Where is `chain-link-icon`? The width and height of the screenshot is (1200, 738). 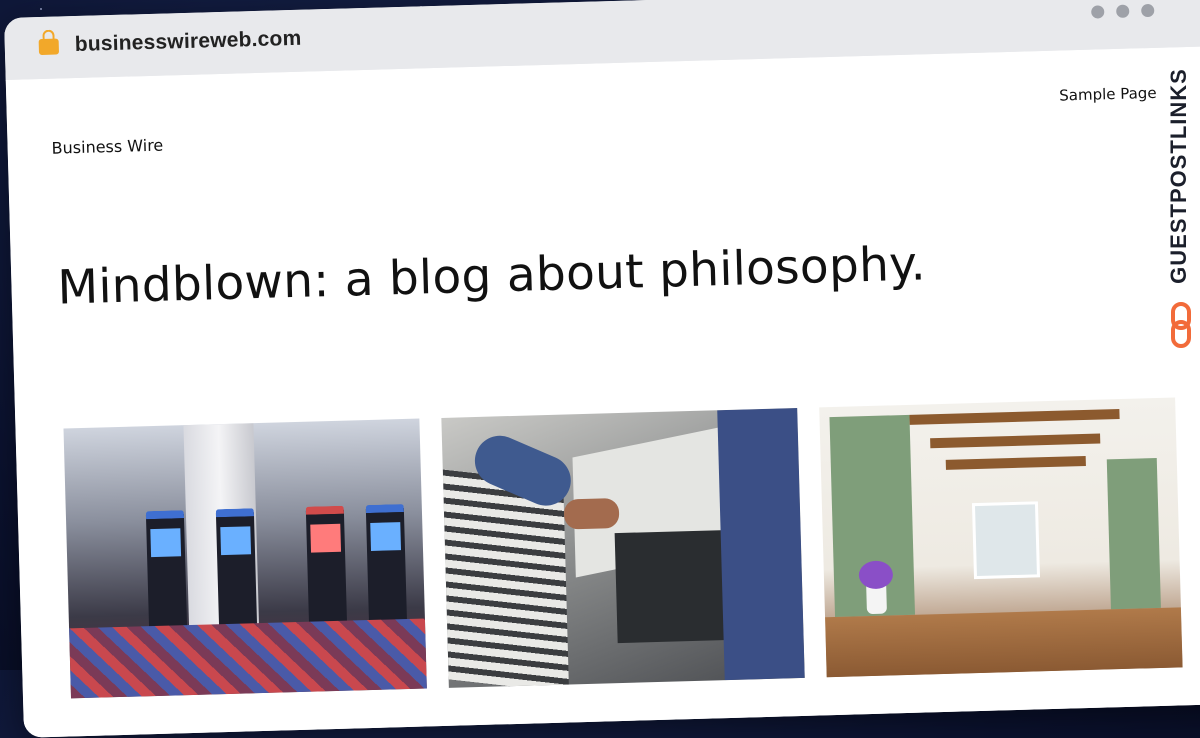 chain-link-icon is located at coordinates (1181, 325).